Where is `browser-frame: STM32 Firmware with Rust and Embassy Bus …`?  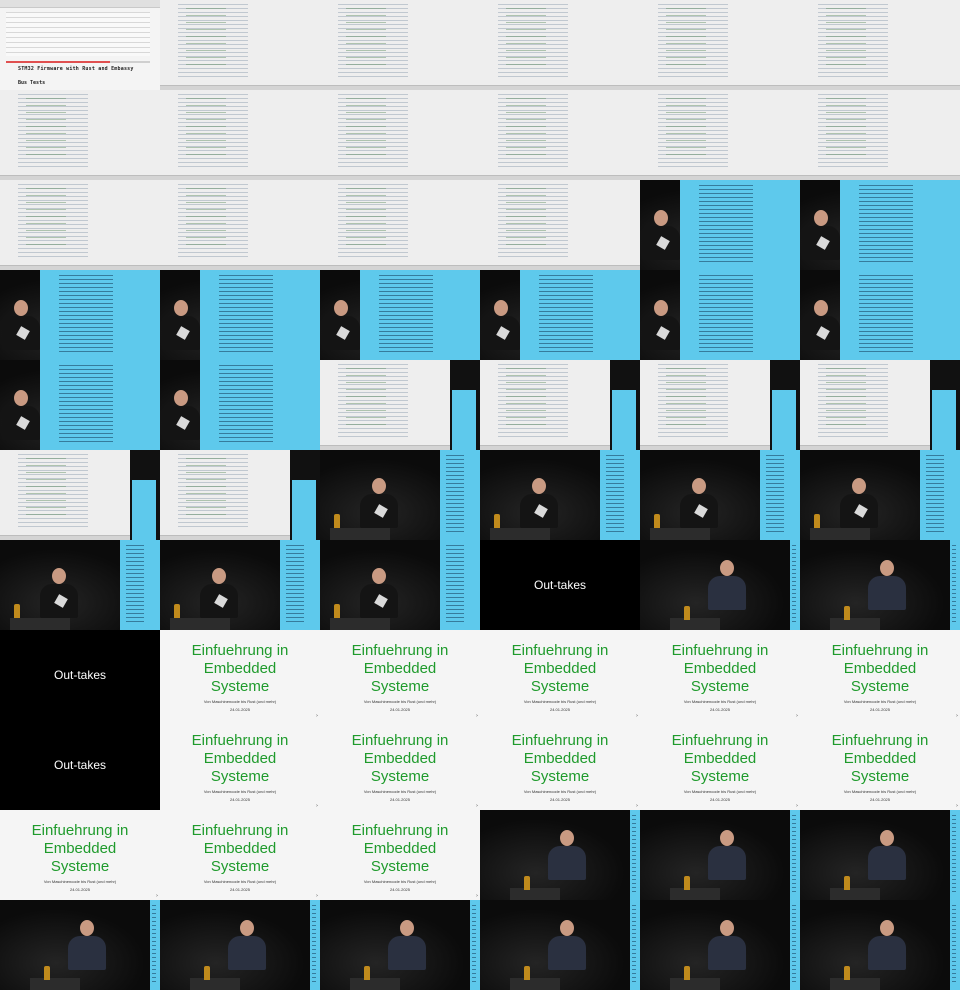
browser-frame: STM32 Firmware with Rust and Embassy Bus … is located at coordinates (80, 45).